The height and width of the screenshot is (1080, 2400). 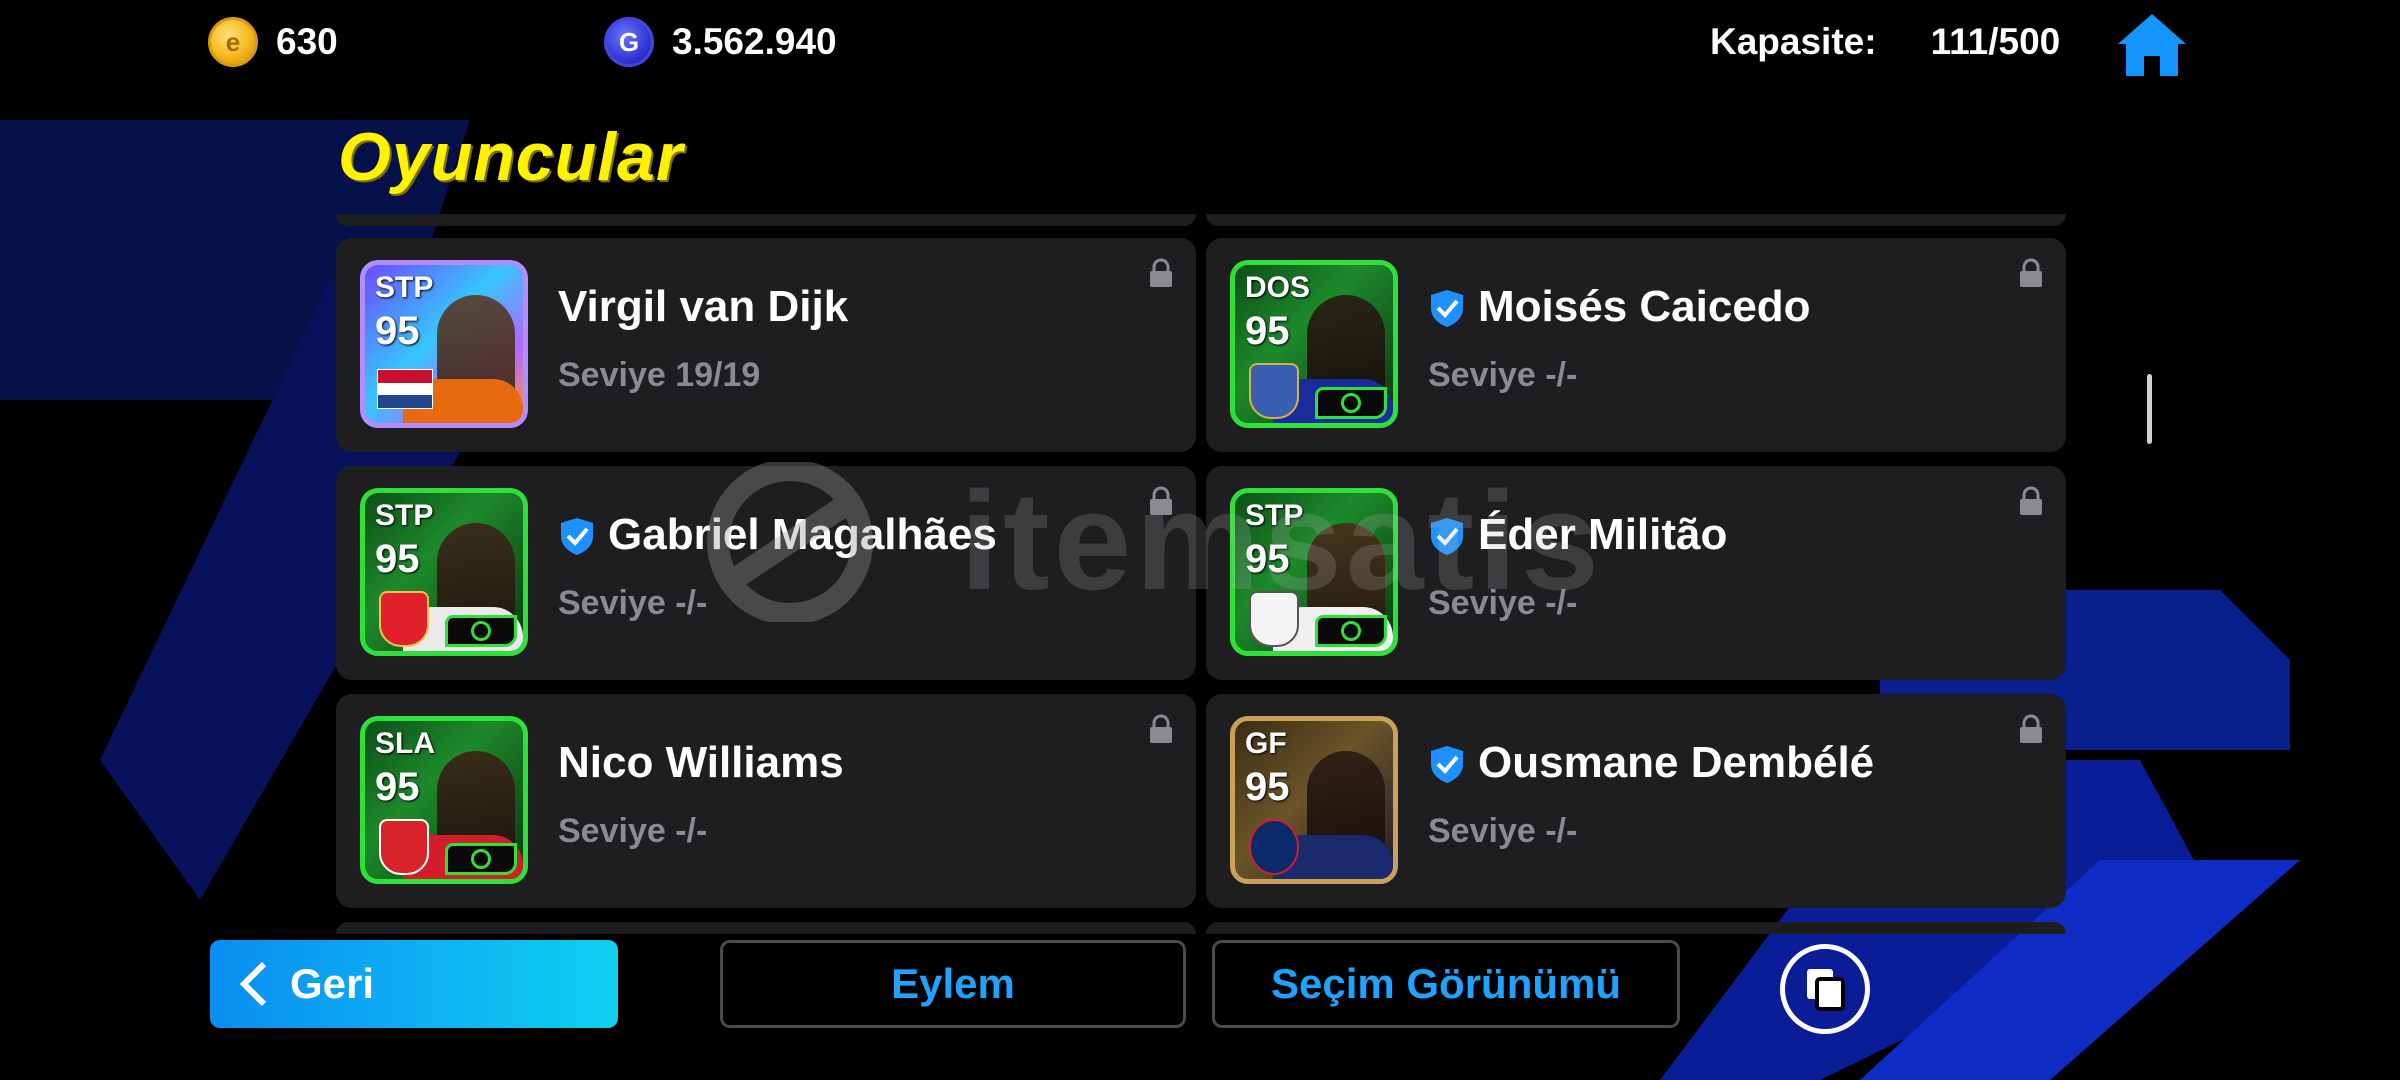 What do you see at coordinates (766, 801) in the screenshot?
I see `player-card: SLA 95 Nico Williams Seviye -/-` at bounding box center [766, 801].